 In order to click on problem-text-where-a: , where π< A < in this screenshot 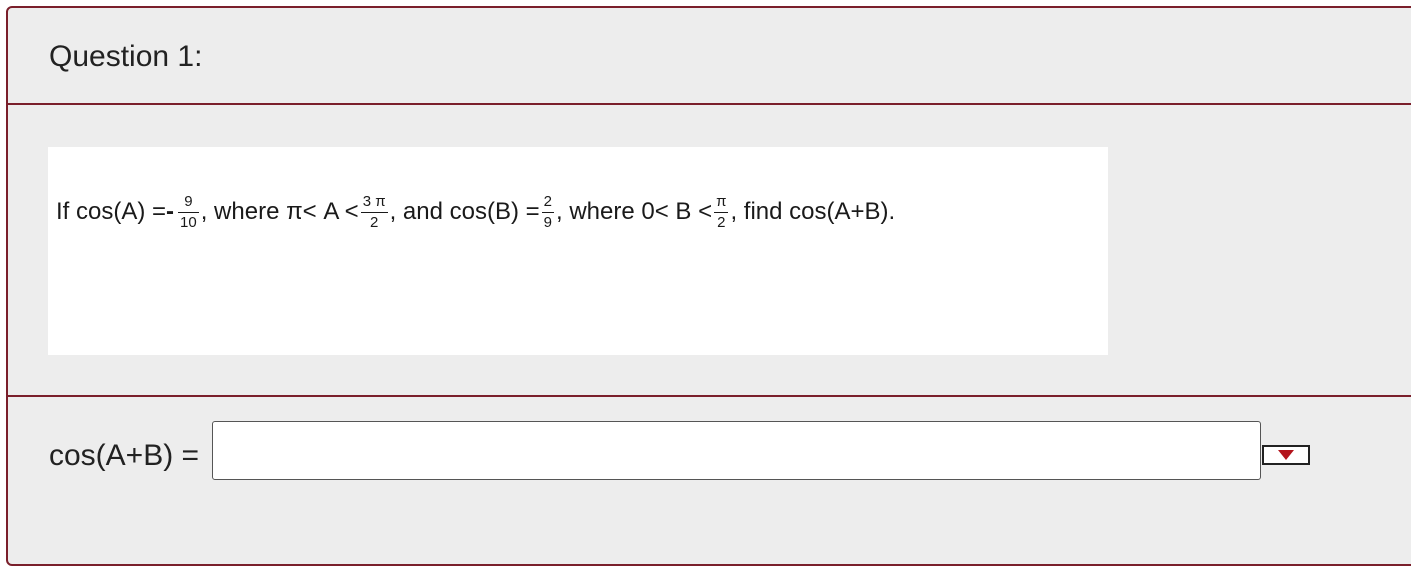, I will do `click(279, 211)`.